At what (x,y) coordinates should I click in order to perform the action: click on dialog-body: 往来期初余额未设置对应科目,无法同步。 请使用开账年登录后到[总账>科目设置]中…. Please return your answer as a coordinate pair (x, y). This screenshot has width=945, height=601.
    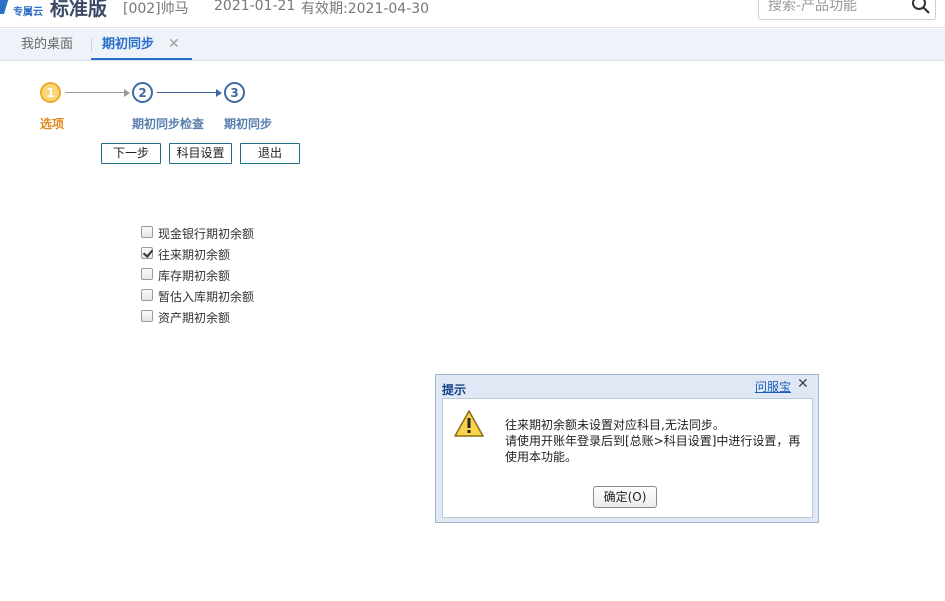
    Looking at the image, I should click on (627, 458).